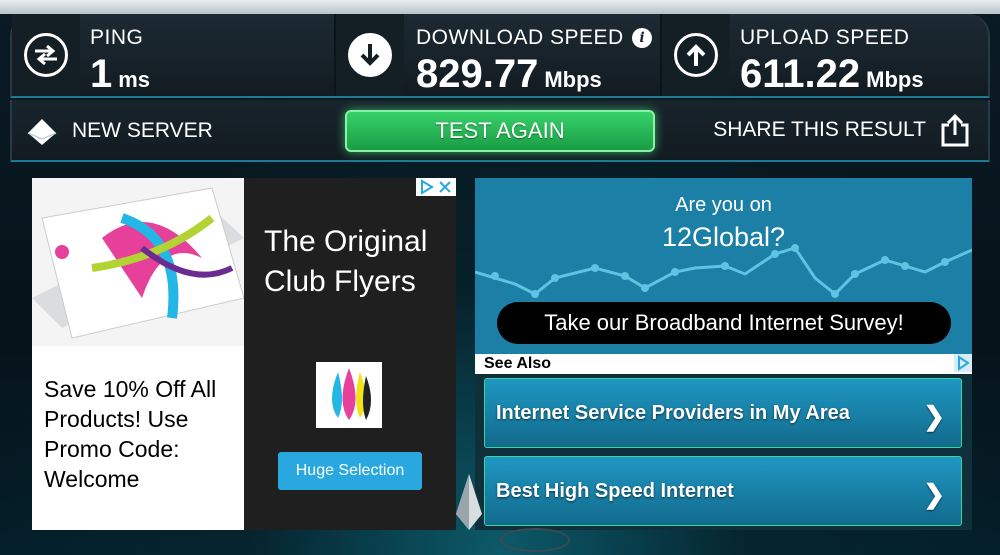  What do you see at coordinates (346, 261) in the screenshot?
I see `ad-title: The Original Club Flyers` at bounding box center [346, 261].